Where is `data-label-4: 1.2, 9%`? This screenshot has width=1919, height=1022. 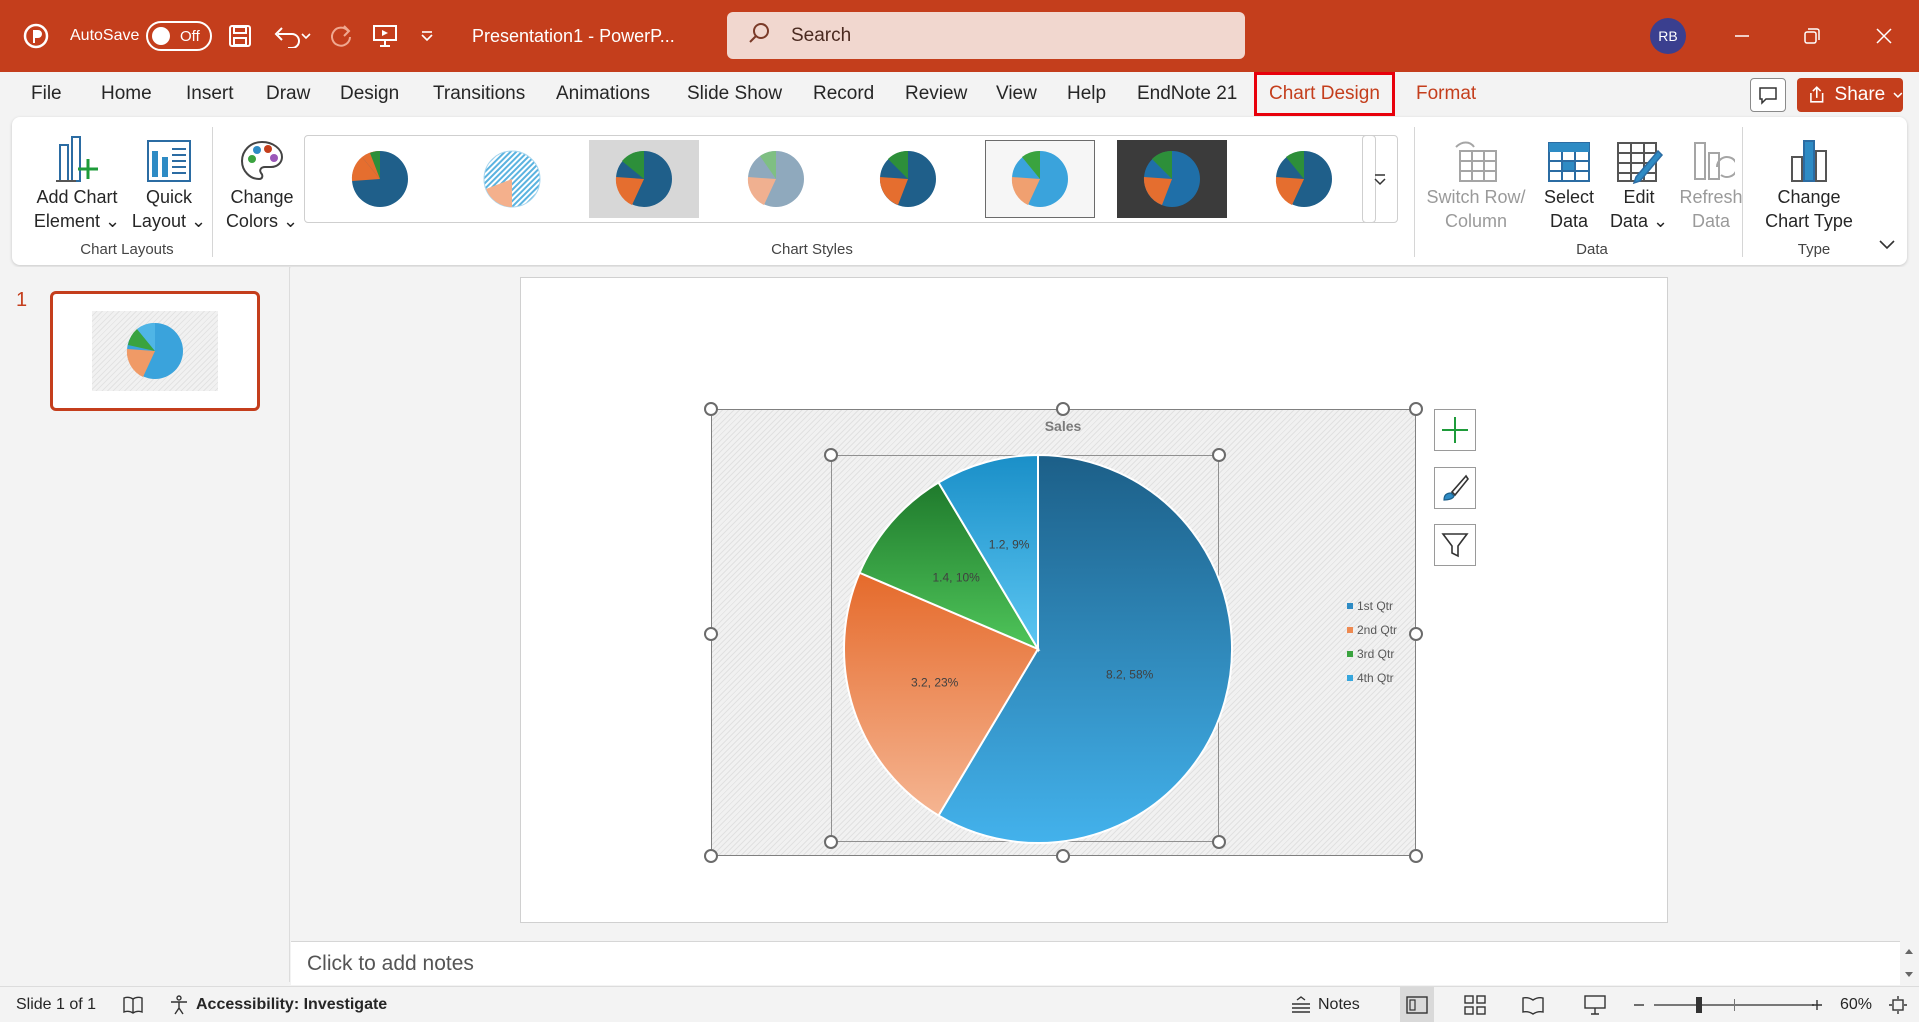
data-label-4: 1.2, 9% is located at coordinates (1009, 544).